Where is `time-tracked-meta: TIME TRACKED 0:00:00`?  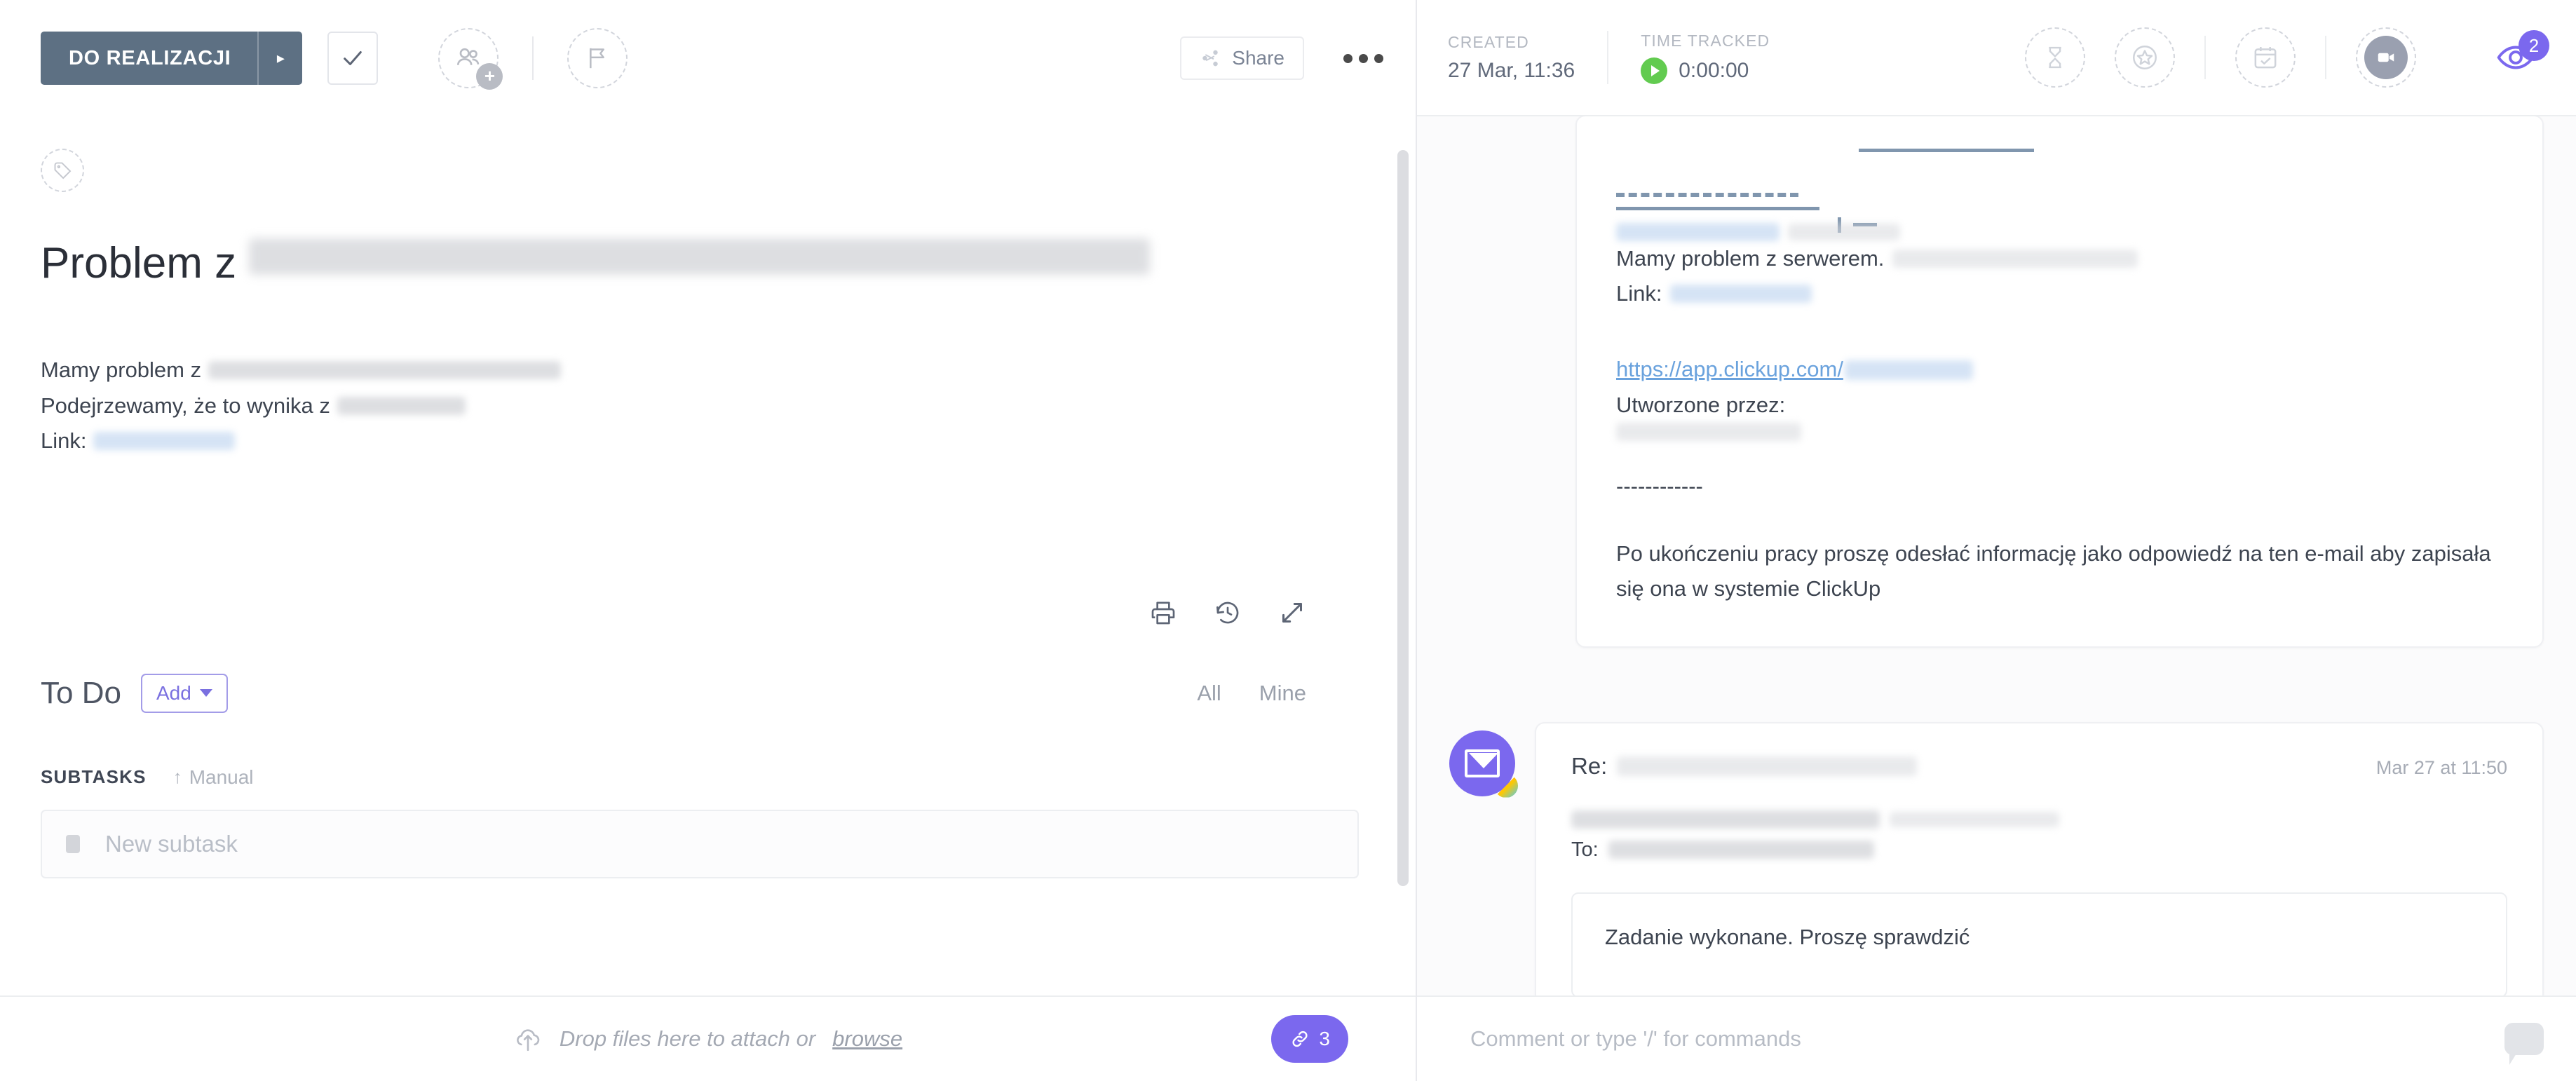
time-tracked-meta: TIME TRACKED 0:00:00 is located at coordinates (1705, 58).